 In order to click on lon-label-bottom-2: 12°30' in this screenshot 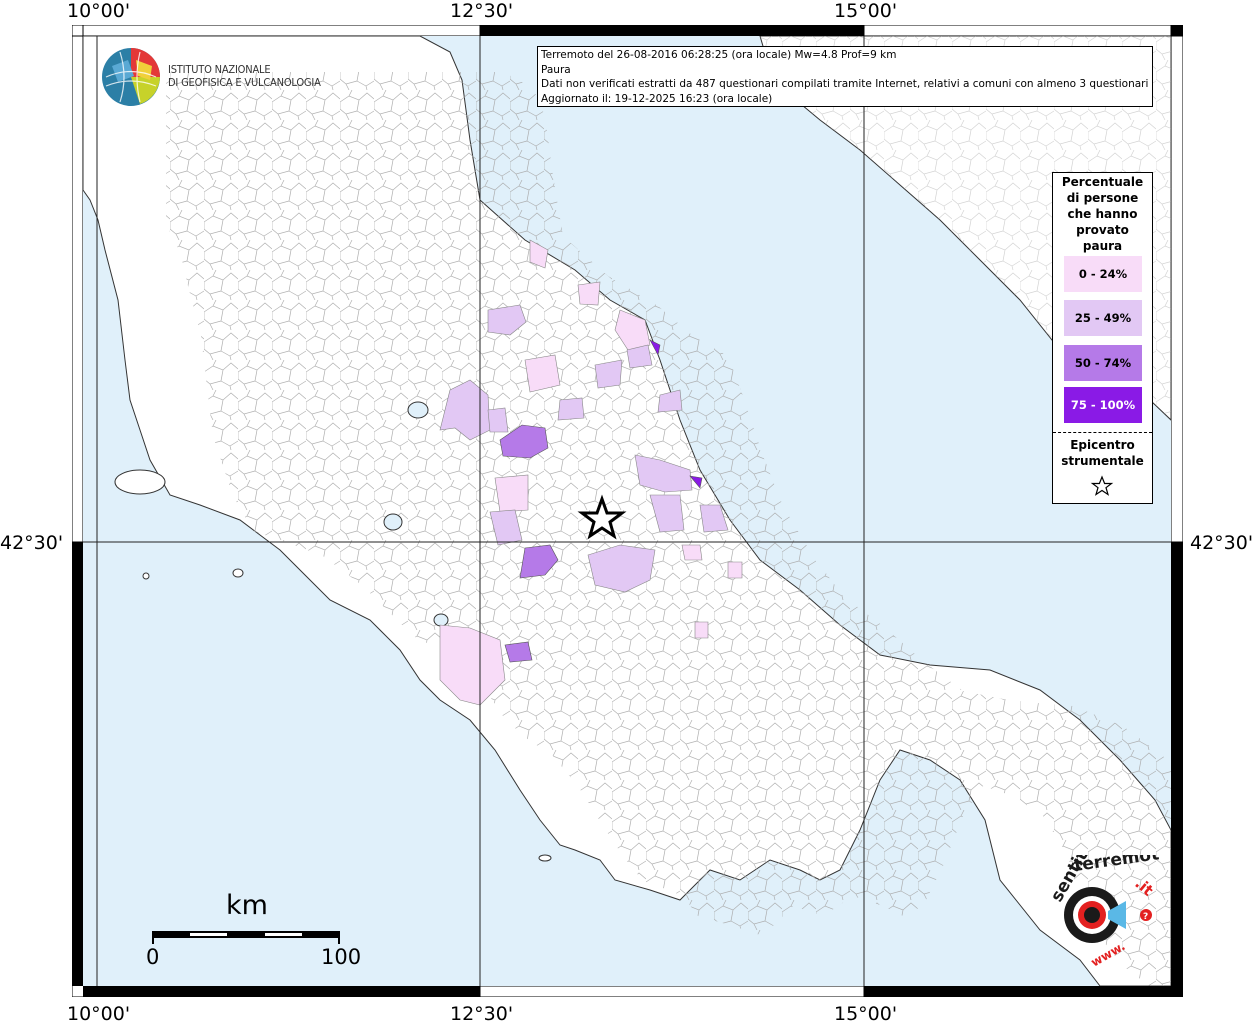, I will do `click(482, 1014)`.